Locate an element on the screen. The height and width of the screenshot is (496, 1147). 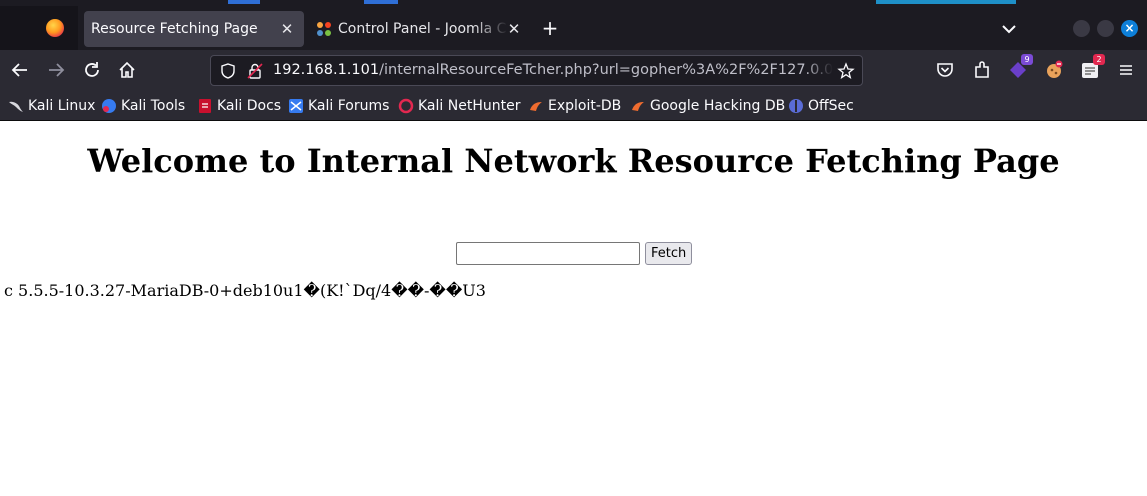
forward-arrow-icon is located at coordinates (56, 70).